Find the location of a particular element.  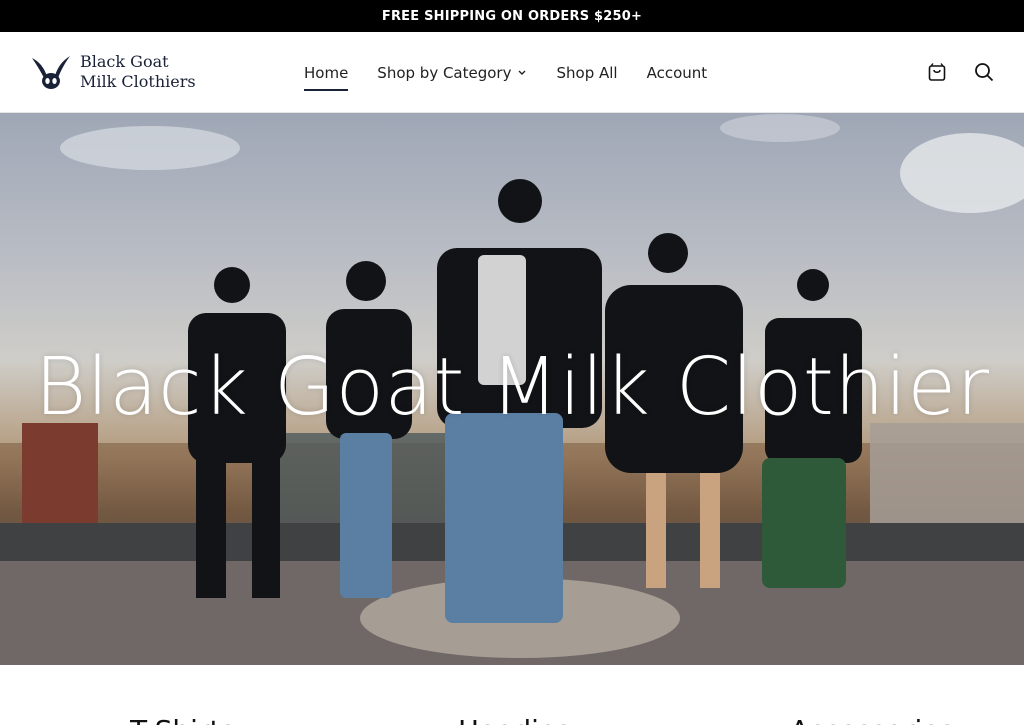

brand-name: Black Goat Milk Clothiers is located at coordinates (138, 72).